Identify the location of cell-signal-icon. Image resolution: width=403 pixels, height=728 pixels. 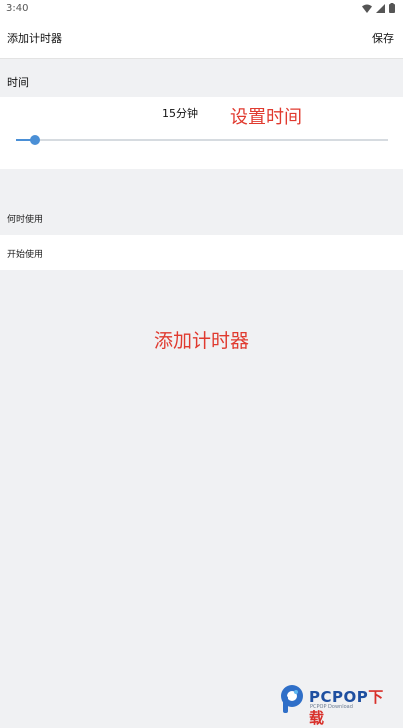
(380, 9).